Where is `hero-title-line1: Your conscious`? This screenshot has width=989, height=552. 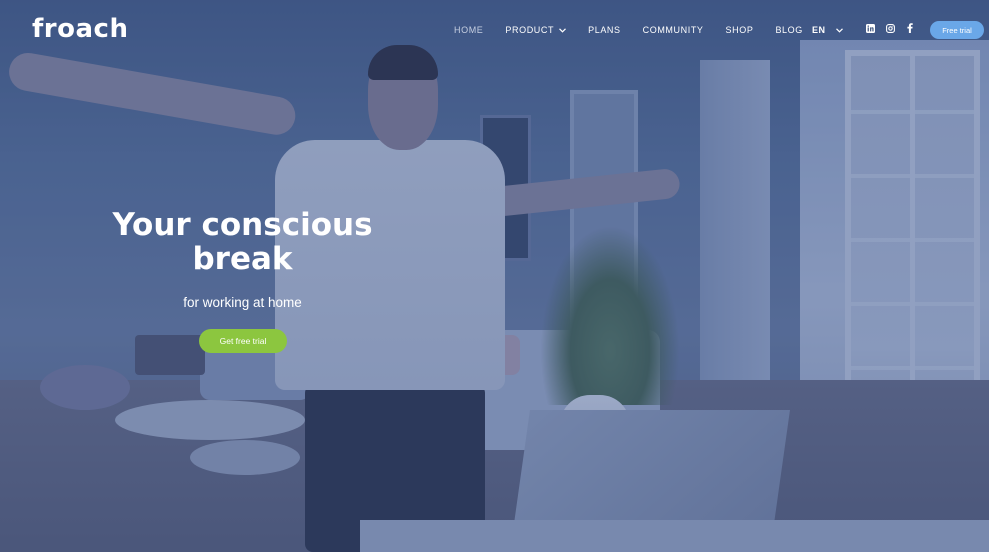
hero-title-line1: Your conscious is located at coordinates (242, 225).